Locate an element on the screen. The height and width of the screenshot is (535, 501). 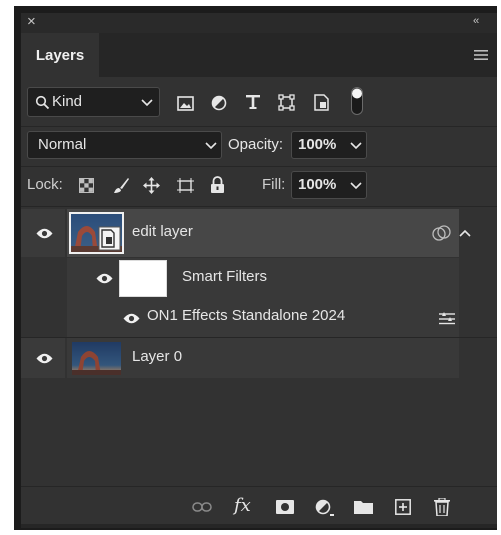
lock-transparent-pixels-icon is located at coordinates (86, 185).